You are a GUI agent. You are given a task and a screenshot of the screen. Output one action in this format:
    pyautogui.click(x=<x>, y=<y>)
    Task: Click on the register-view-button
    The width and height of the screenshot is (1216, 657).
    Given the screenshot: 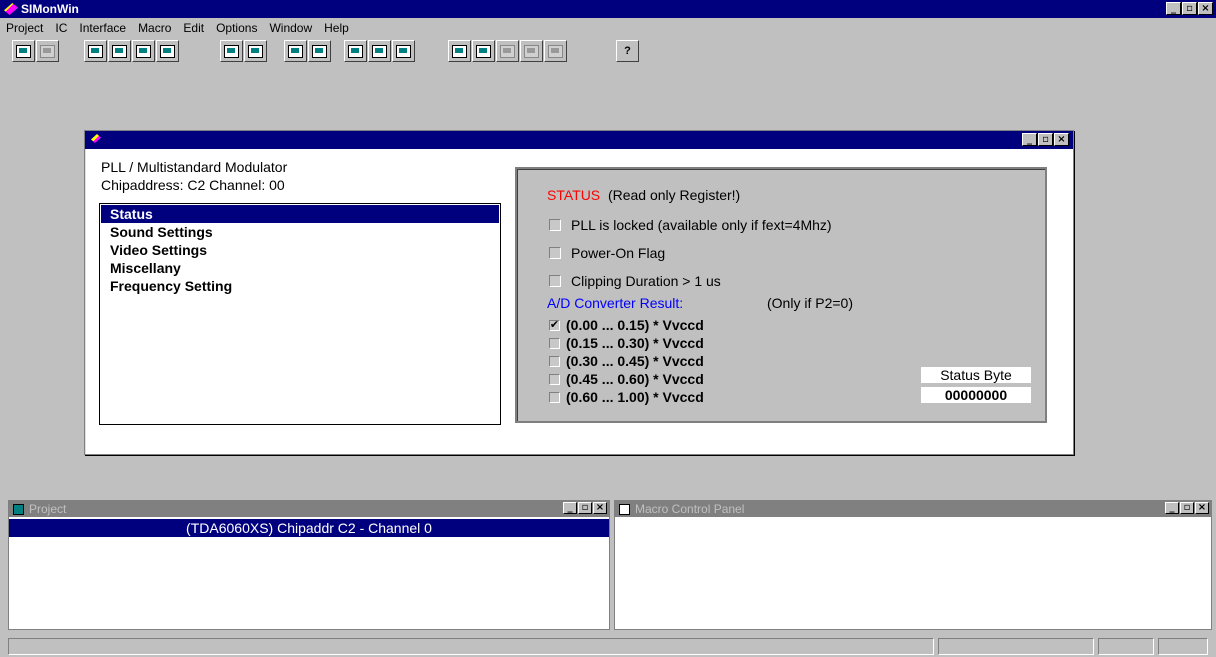 What is the action you would take?
    pyautogui.click(x=119, y=51)
    